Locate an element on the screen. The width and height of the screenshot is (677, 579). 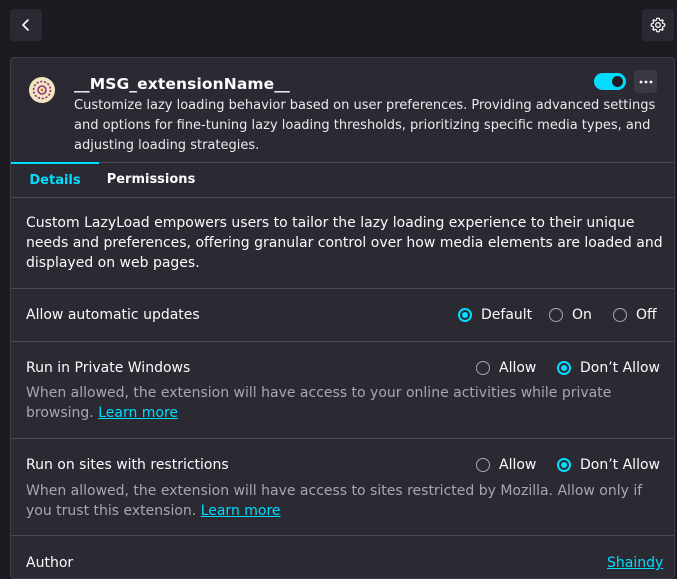
updates-on-radio: On is located at coordinates (570, 315).